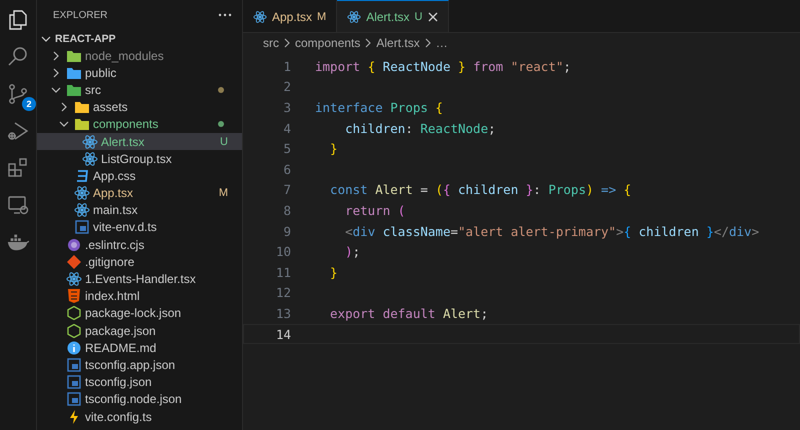 The width and height of the screenshot is (800, 430). I want to click on line-number: 9, so click(286, 231).